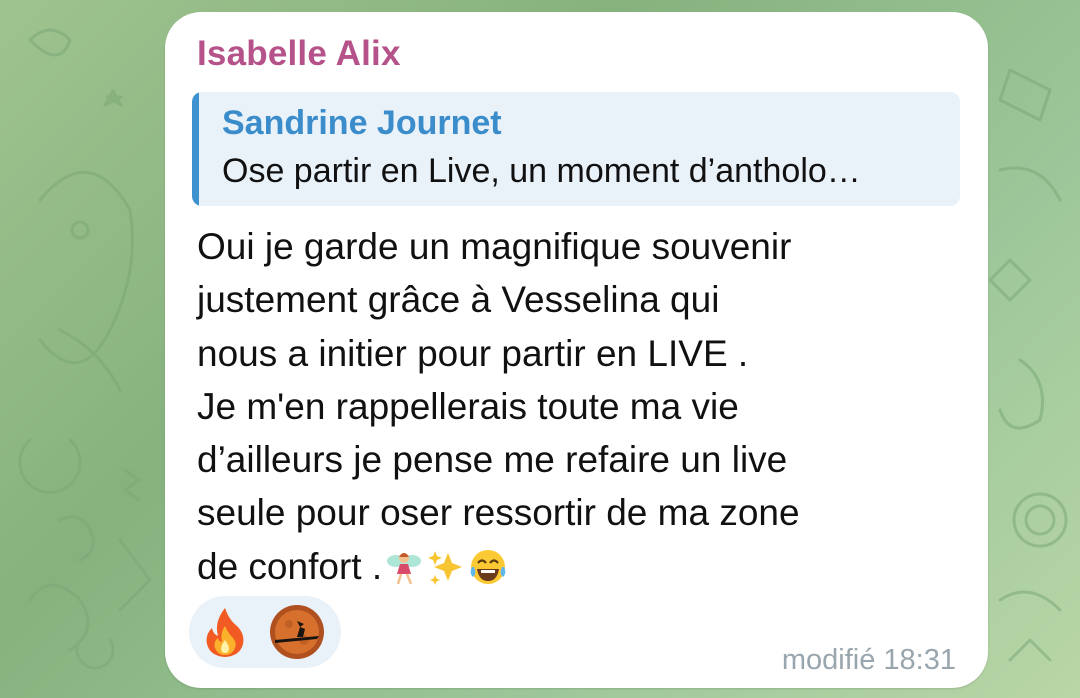 The image size is (1080, 698). I want to click on sender-name: Isabelle Alix, so click(299, 54).